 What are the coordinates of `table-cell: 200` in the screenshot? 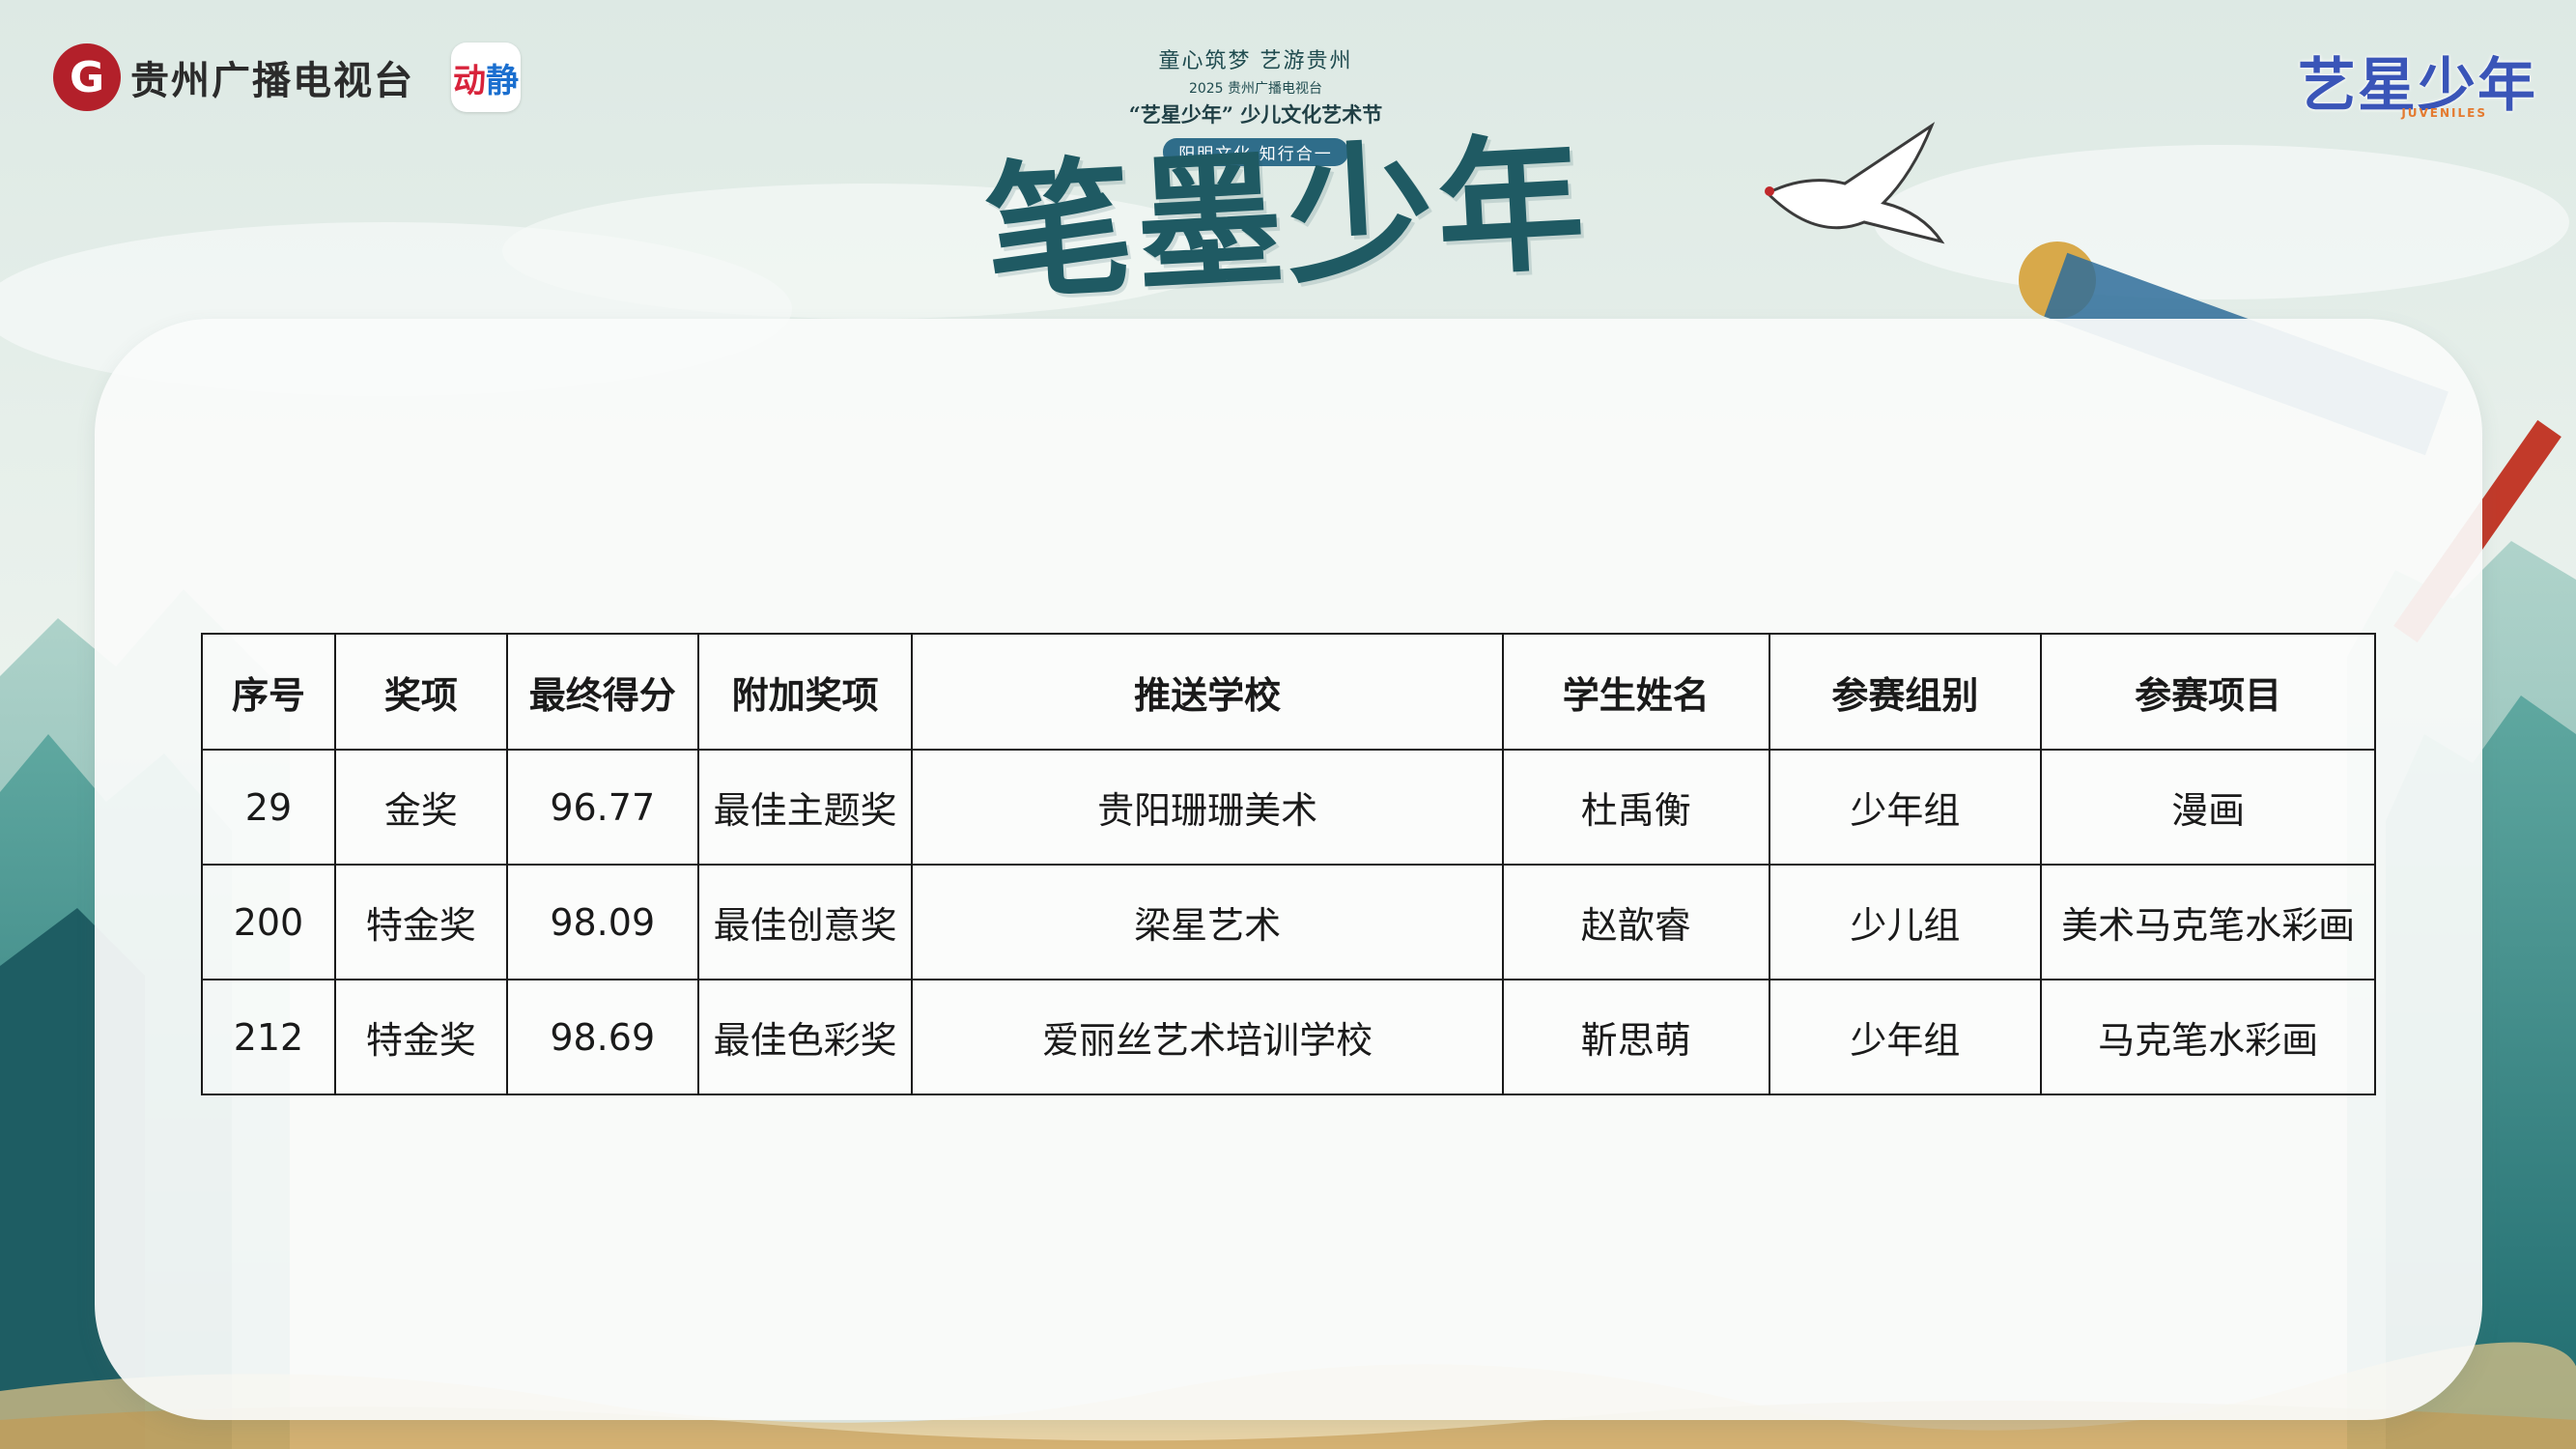 It's located at (268, 922).